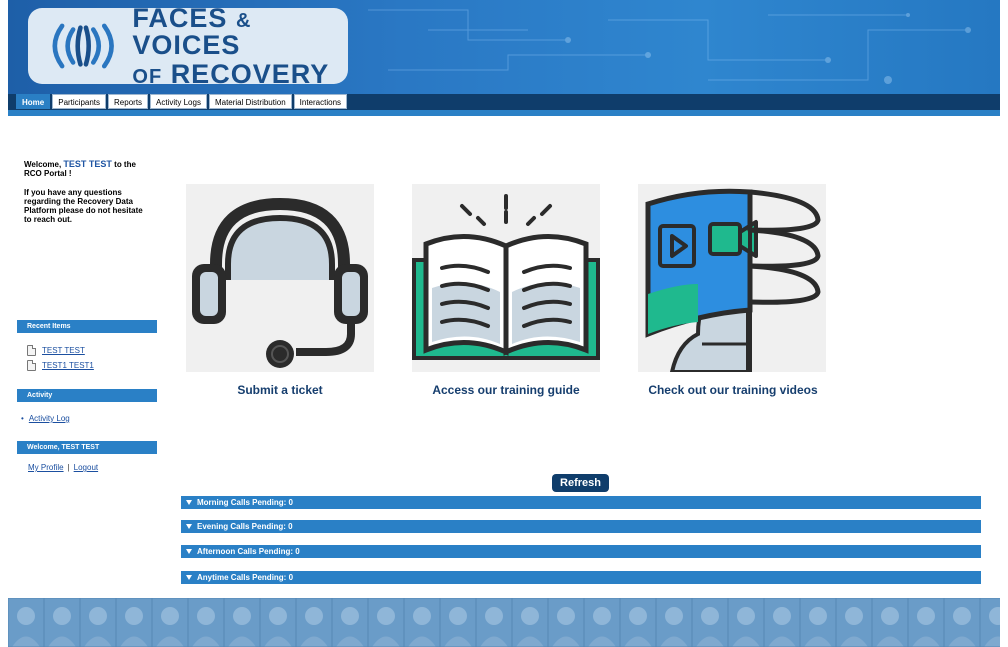 The image size is (1008, 647). What do you see at coordinates (63, 350) in the screenshot?
I see `recent-item-link: TEST TEST` at bounding box center [63, 350].